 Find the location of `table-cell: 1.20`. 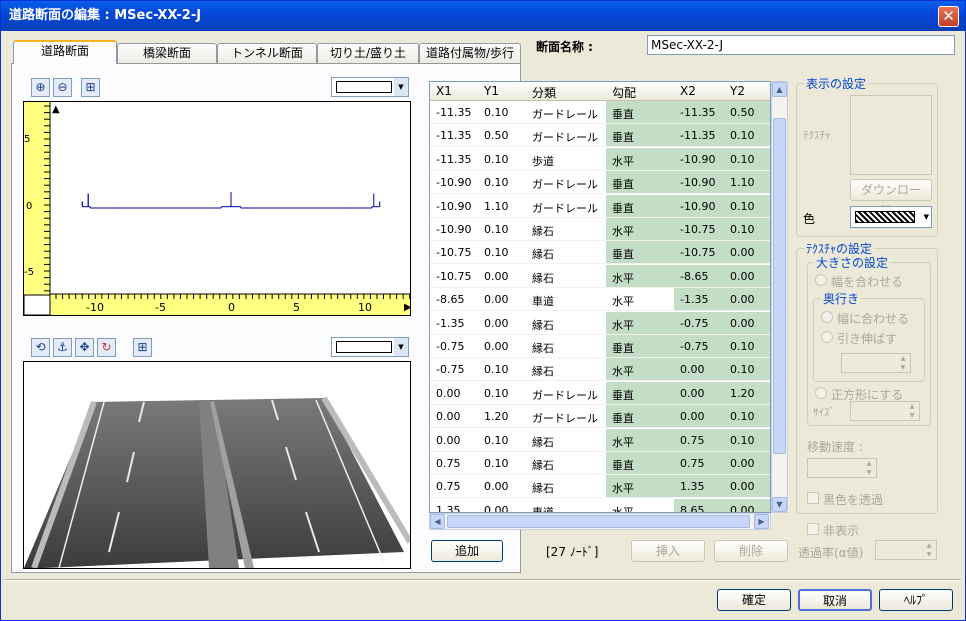

table-cell: 1.20 is located at coordinates (742, 393).